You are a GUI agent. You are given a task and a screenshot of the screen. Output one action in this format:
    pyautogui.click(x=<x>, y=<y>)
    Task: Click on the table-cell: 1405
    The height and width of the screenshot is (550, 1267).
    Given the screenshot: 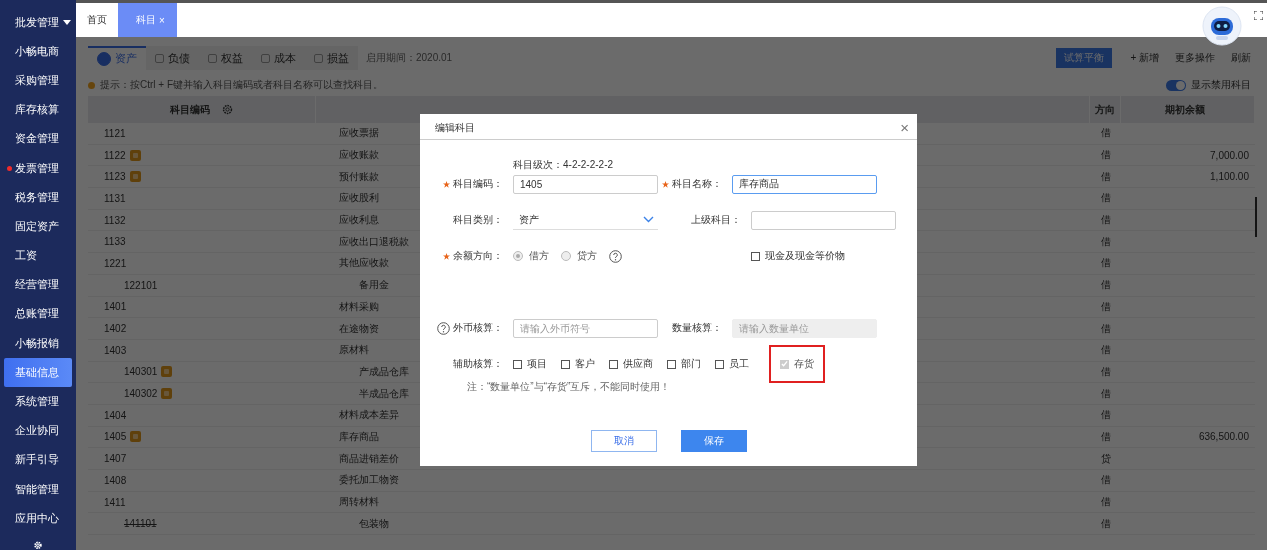 What is the action you would take?
    pyautogui.click(x=115, y=437)
    